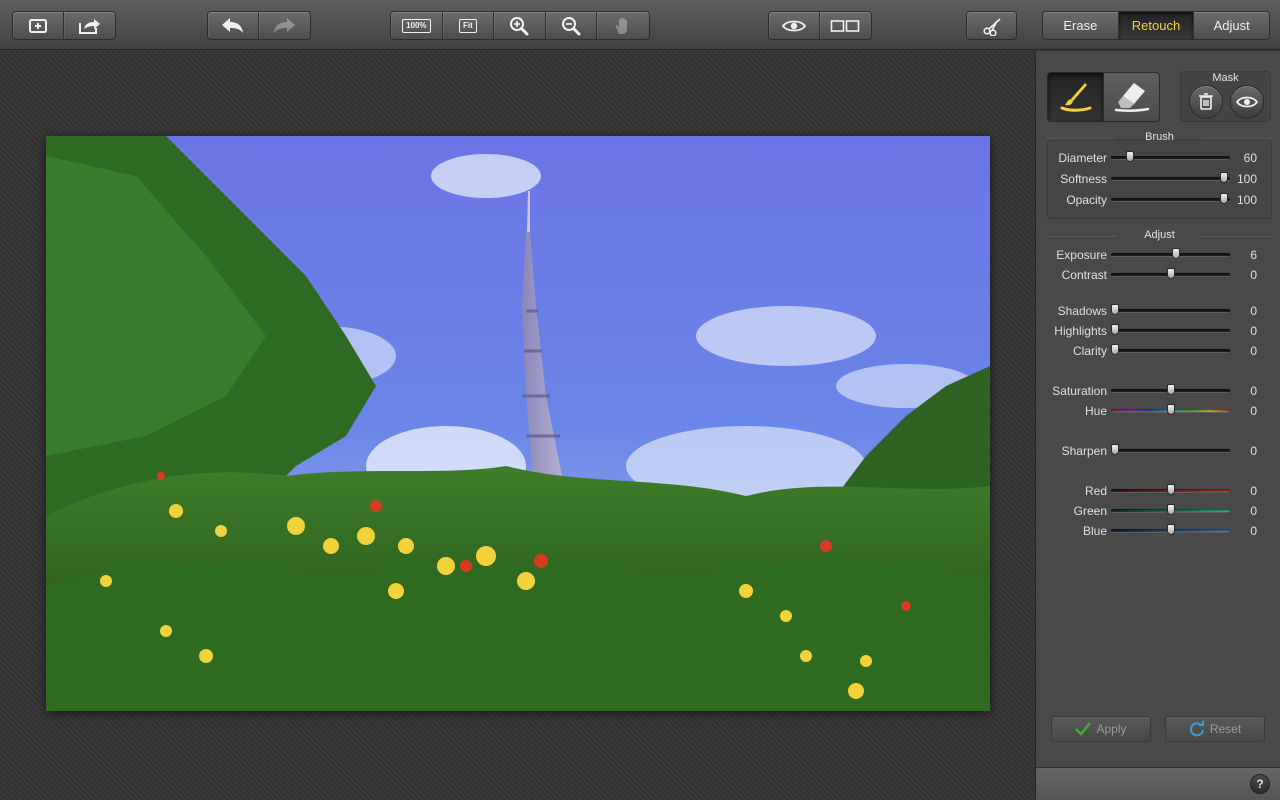  I want to click on tab-erase: Erase, so click(1081, 25).